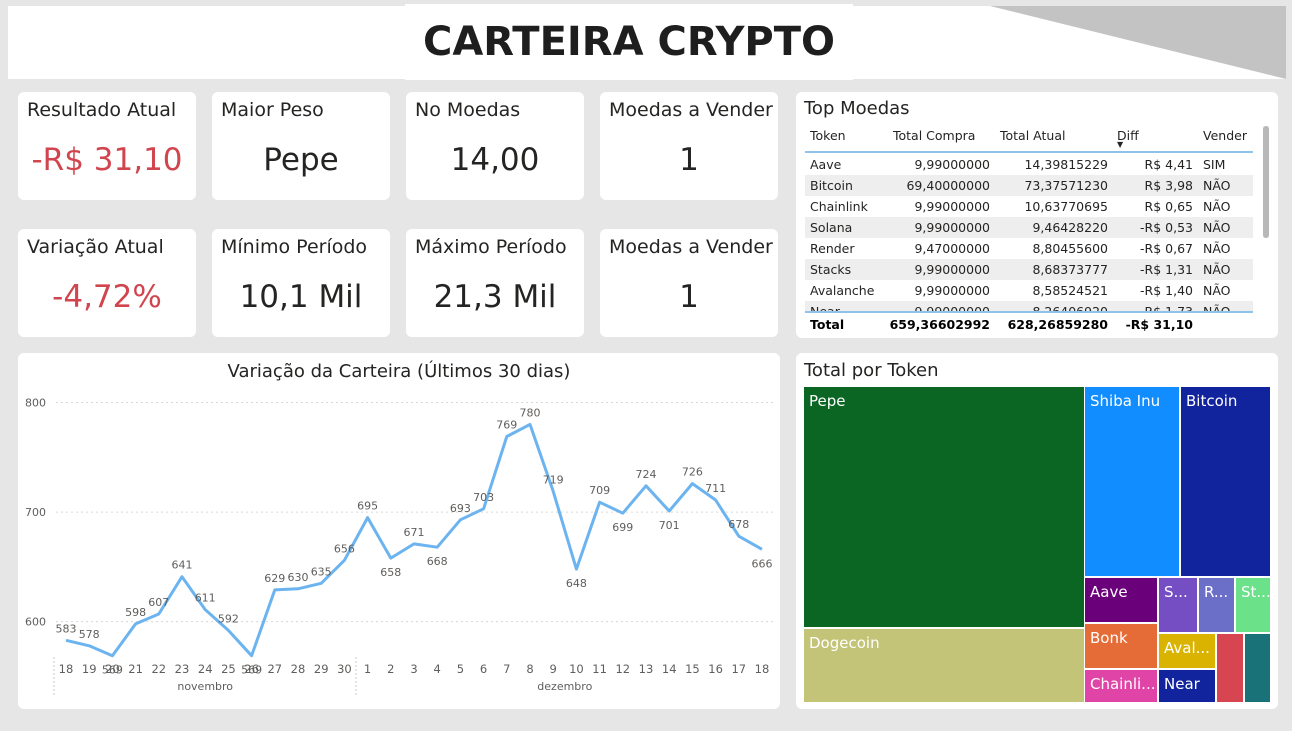  Describe the element at coordinates (437, 561) in the screenshot. I see `data-label: 668` at that location.